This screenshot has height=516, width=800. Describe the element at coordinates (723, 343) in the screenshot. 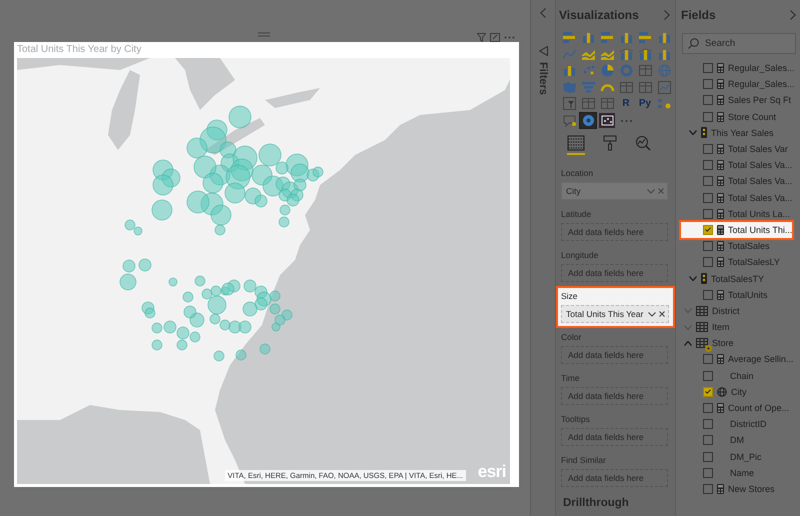

I see `table-label: Store` at that location.